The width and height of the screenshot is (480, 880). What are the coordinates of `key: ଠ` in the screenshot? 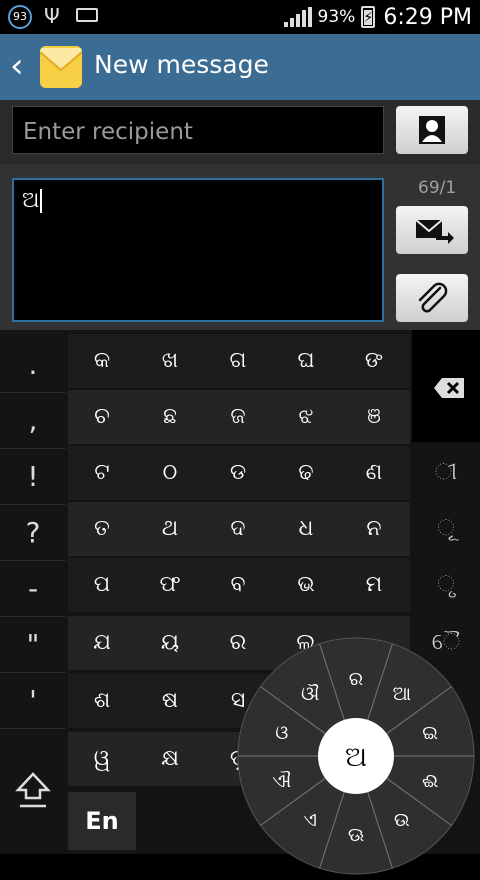 It's located at (170, 473).